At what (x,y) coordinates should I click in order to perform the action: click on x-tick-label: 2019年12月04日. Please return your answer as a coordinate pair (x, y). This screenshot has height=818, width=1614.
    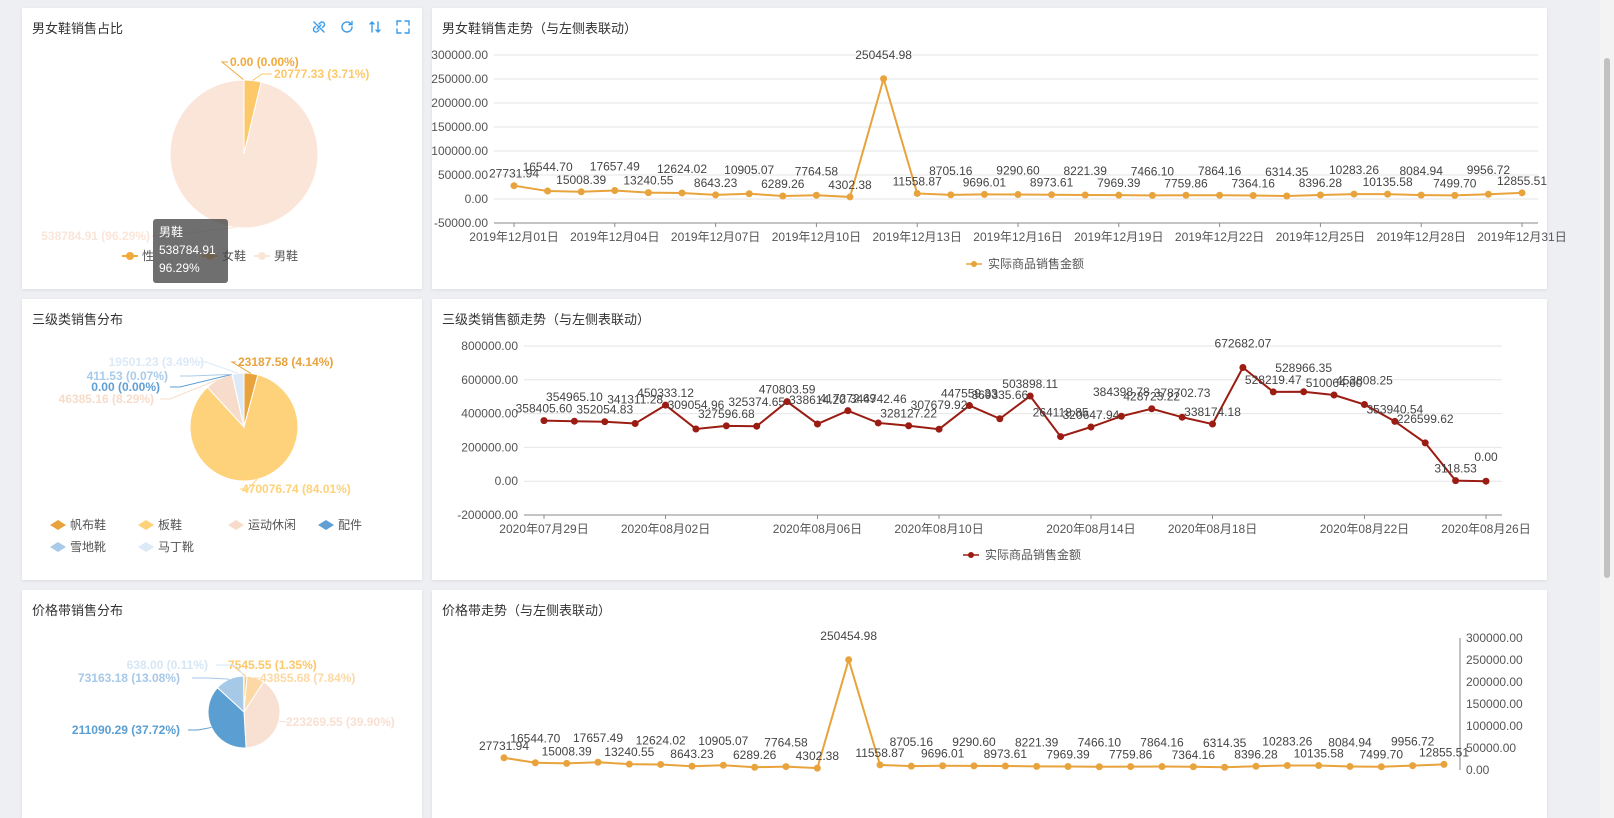
    Looking at the image, I should click on (614, 237).